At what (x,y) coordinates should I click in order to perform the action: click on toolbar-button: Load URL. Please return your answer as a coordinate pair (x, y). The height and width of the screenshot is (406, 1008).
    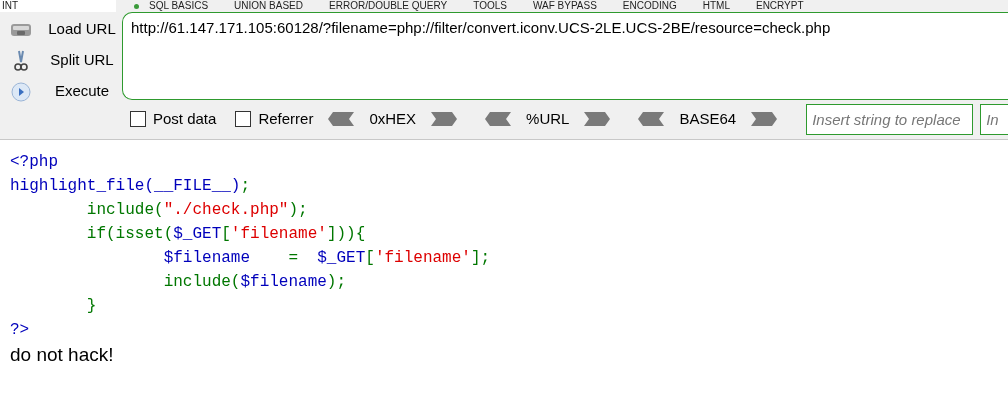
    Looking at the image, I should click on (82, 29).